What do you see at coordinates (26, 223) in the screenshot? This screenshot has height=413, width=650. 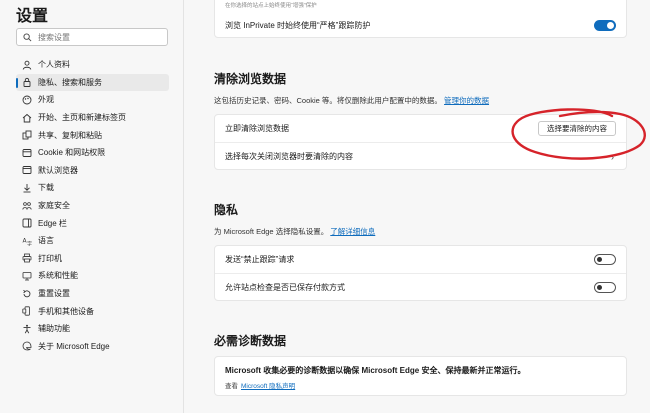 I see `edge-bar-icon` at bounding box center [26, 223].